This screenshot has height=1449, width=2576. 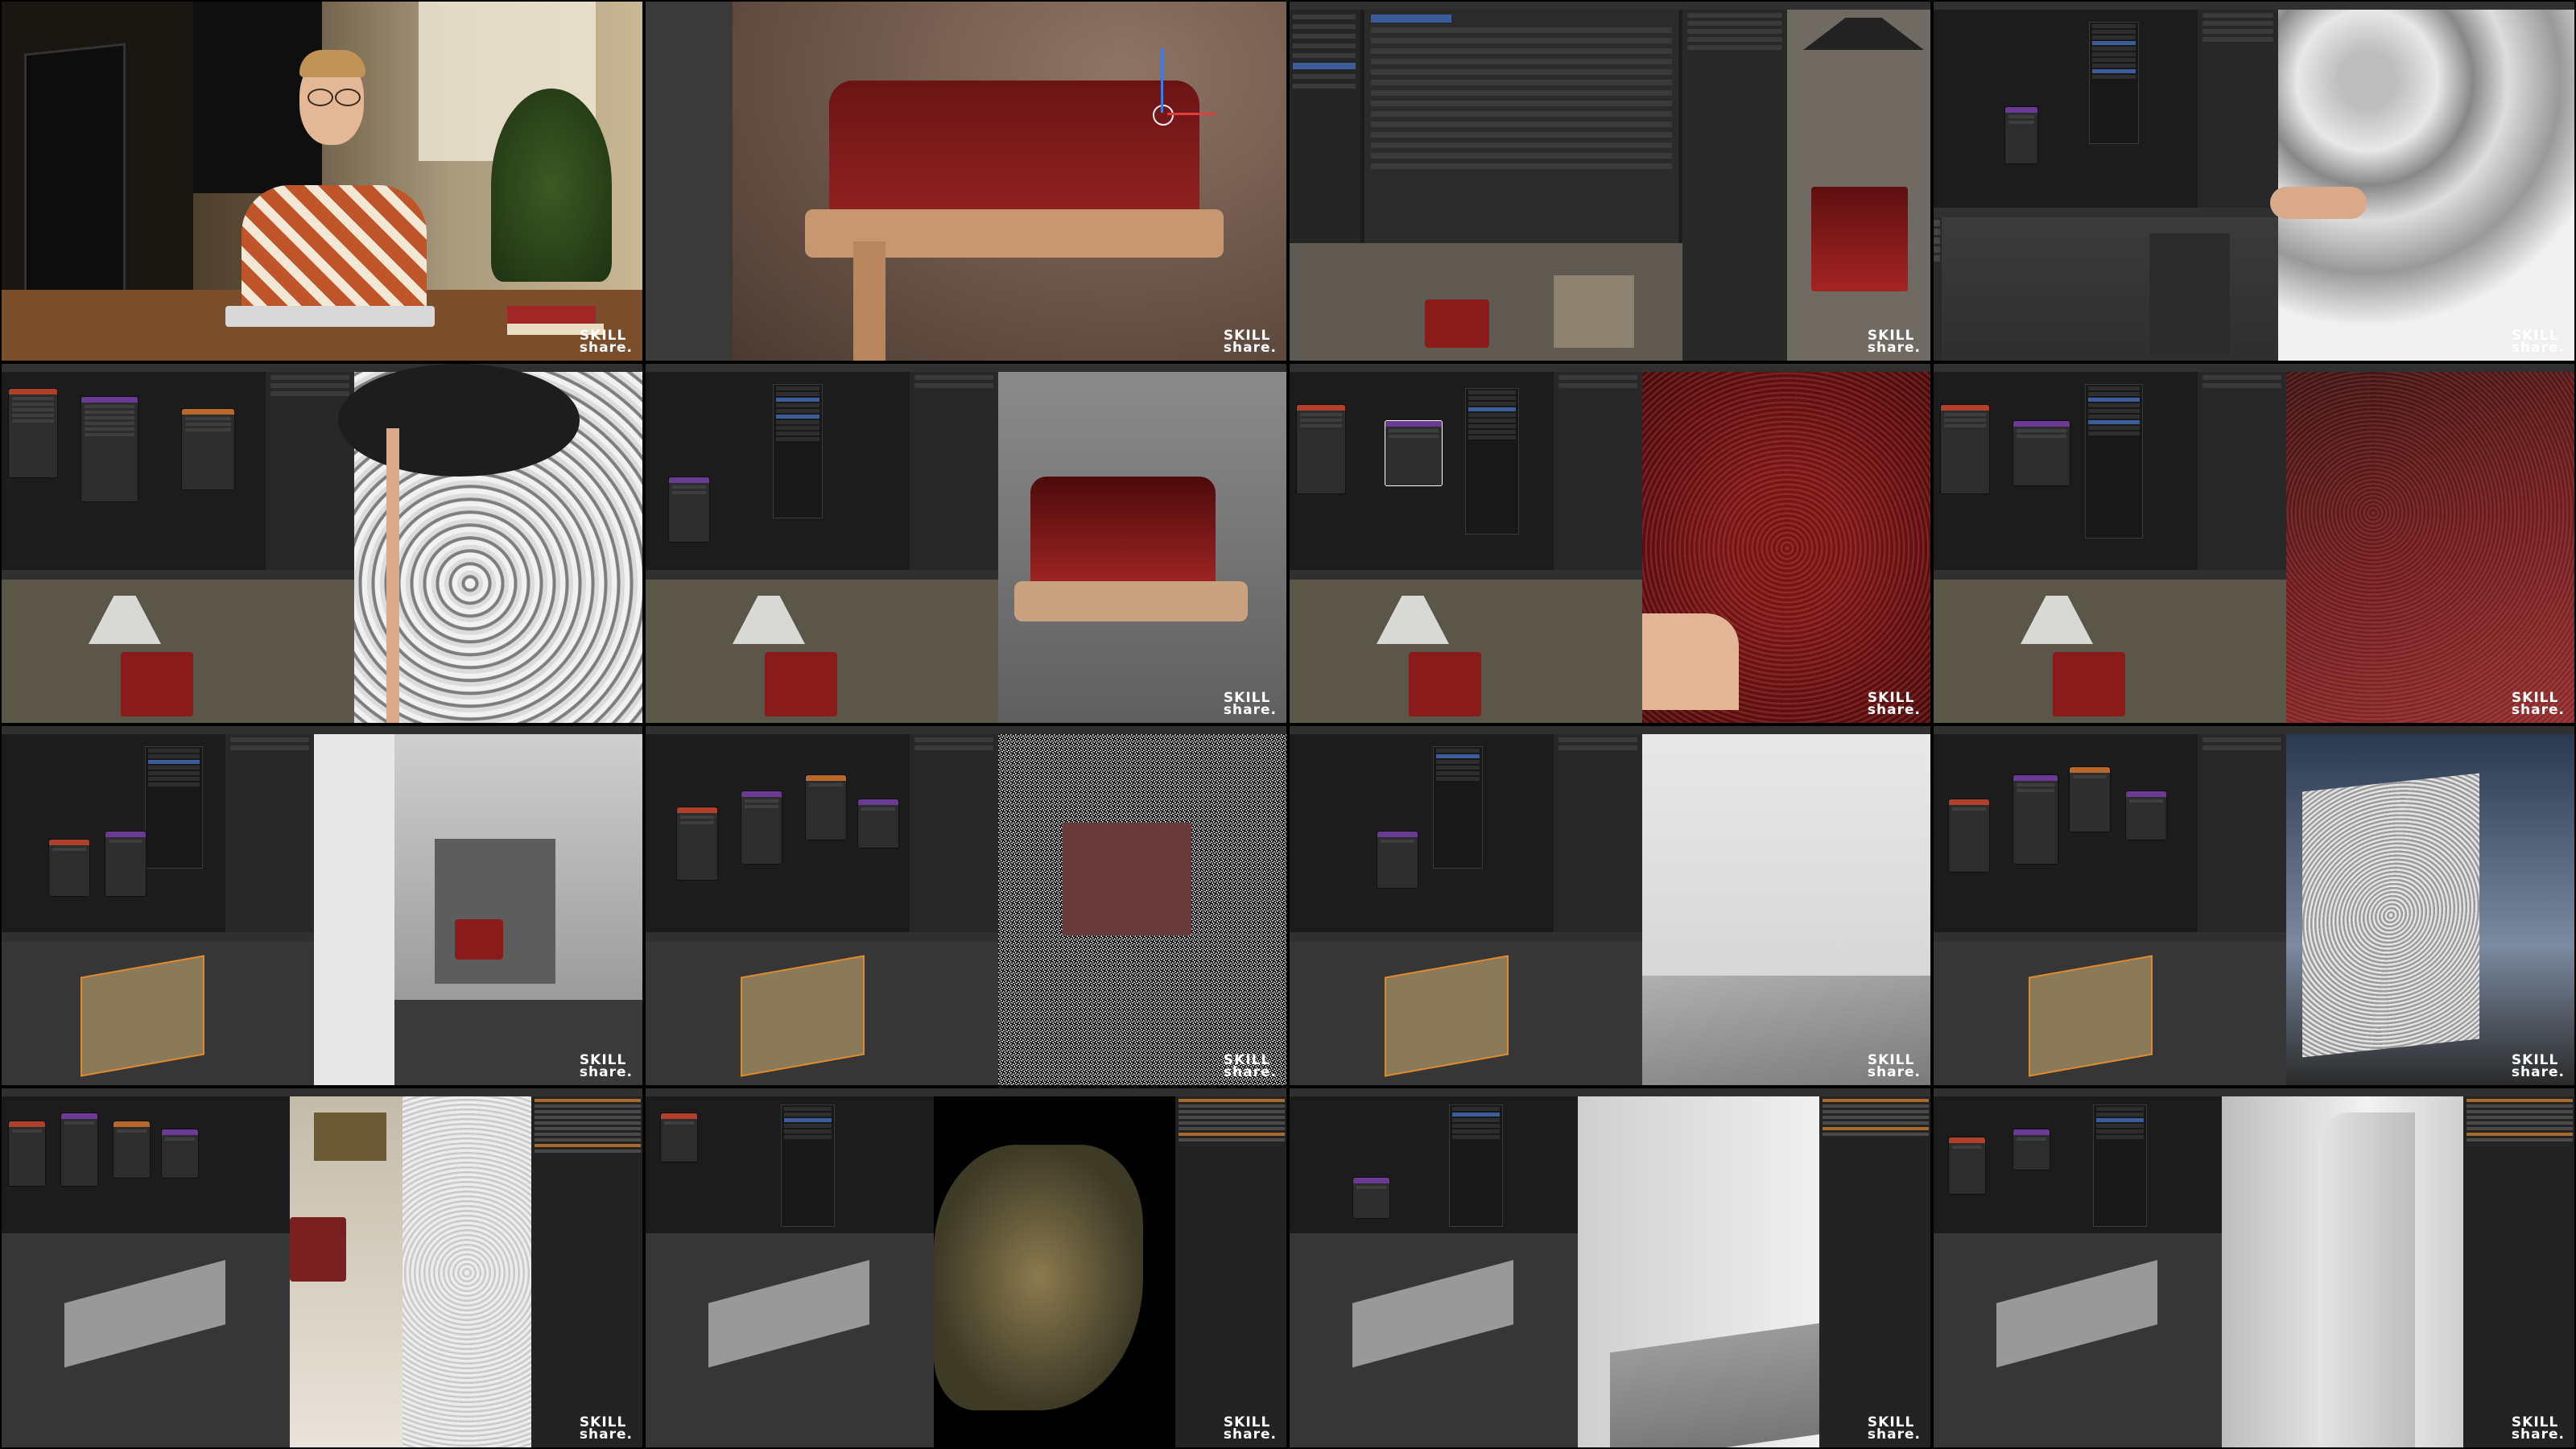 I want to click on tile-room-wall: SKILL share., so click(x=322, y=1268).